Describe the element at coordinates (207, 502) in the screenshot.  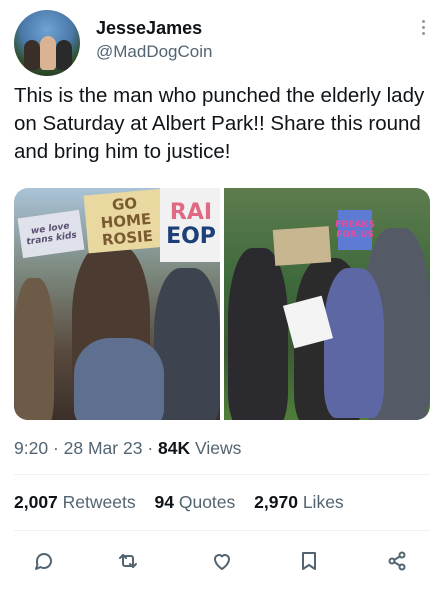
I see `quotes-label: Quotes` at that location.